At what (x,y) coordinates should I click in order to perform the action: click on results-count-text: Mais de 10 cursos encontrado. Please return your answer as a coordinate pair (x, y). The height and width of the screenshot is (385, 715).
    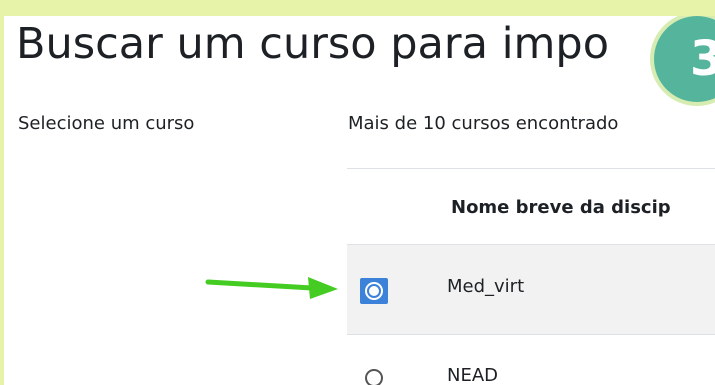
    Looking at the image, I should click on (483, 123).